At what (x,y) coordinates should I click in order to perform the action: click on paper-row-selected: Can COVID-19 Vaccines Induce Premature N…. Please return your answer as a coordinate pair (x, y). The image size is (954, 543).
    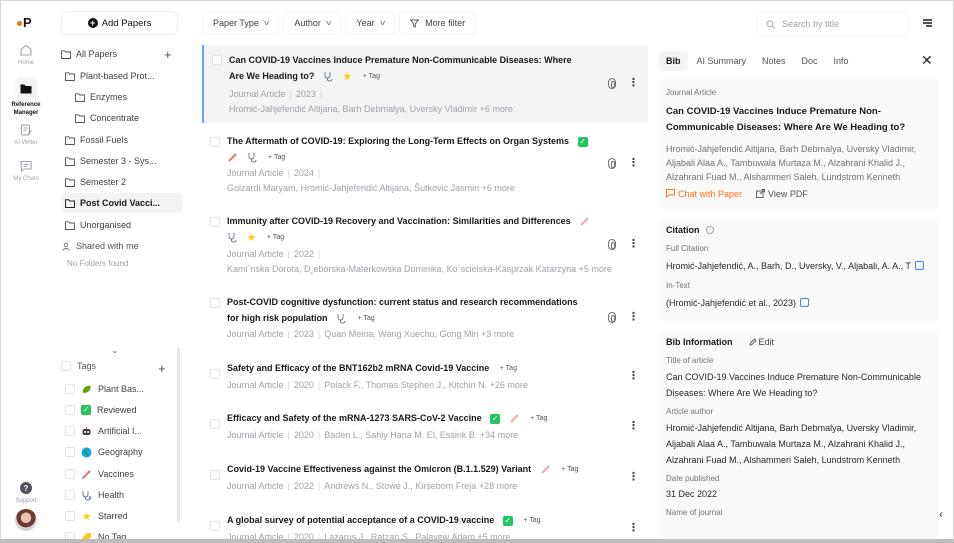
    Looking at the image, I should click on (425, 84).